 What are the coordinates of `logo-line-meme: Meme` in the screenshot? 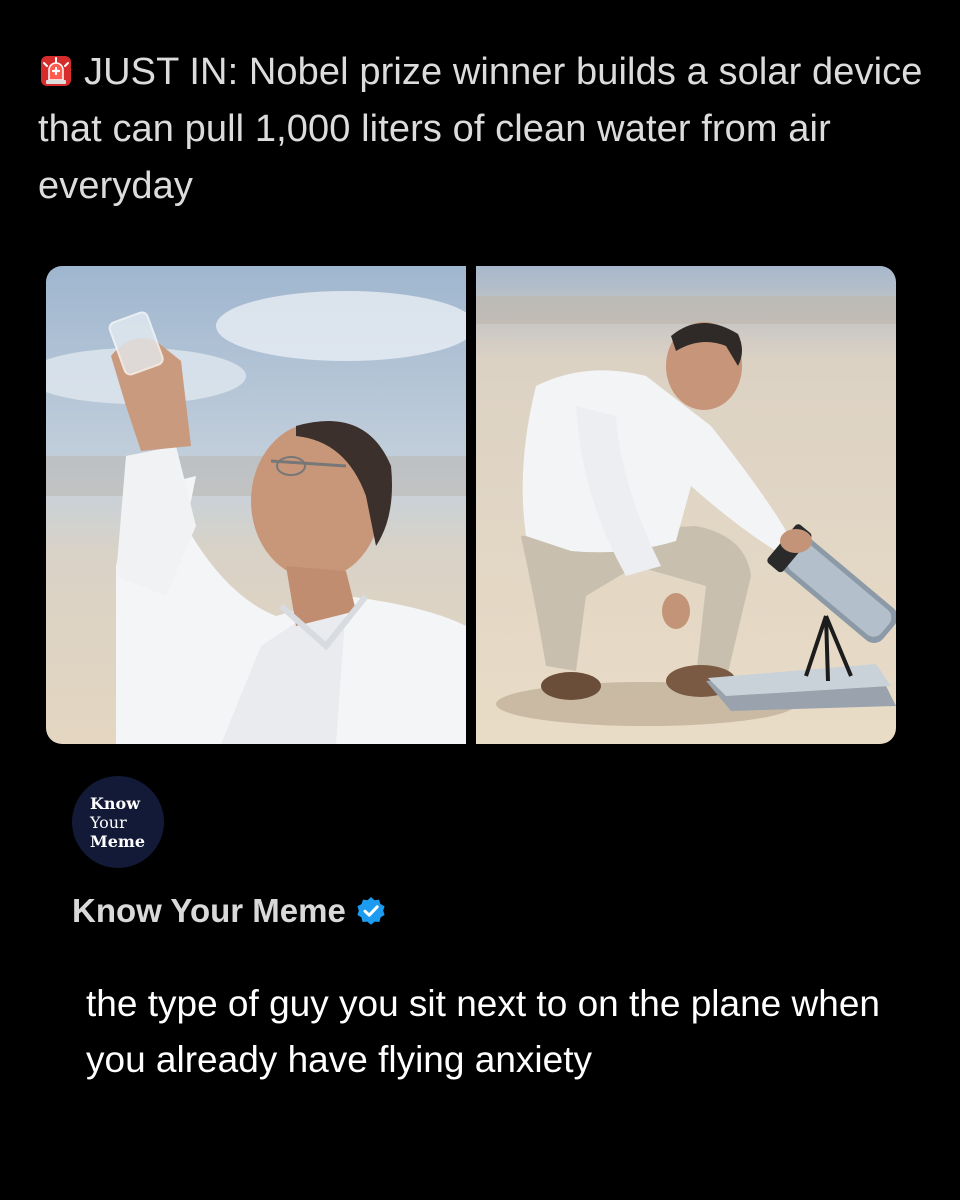 It's located at (117, 841).